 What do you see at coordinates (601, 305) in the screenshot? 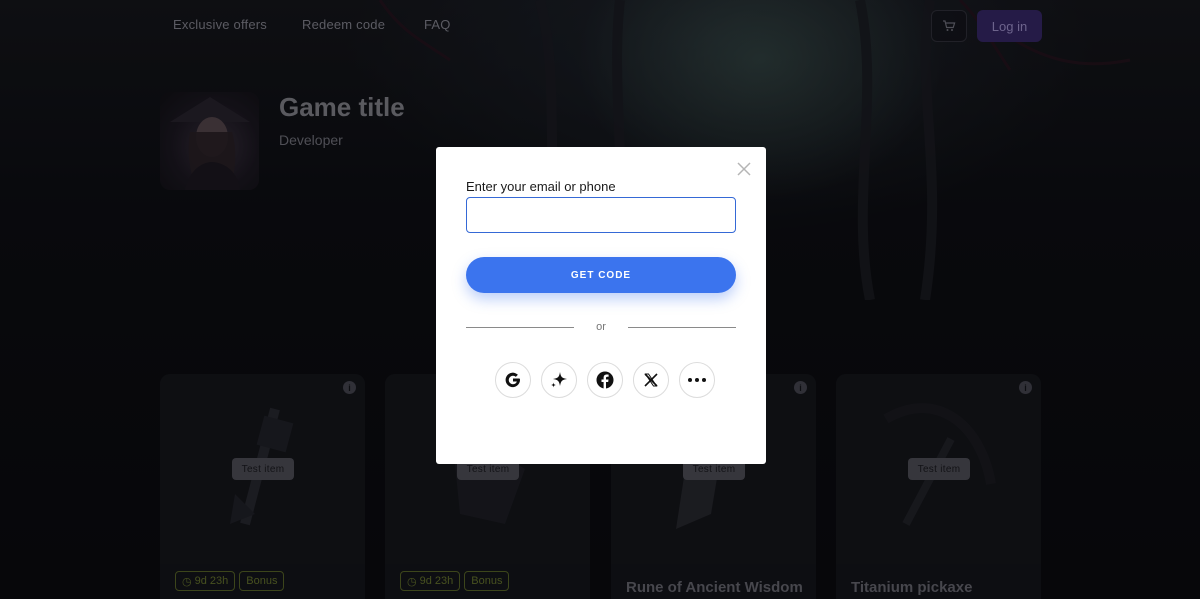
I see `login-modal: Enter your email or phone GET CODE or` at bounding box center [601, 305].